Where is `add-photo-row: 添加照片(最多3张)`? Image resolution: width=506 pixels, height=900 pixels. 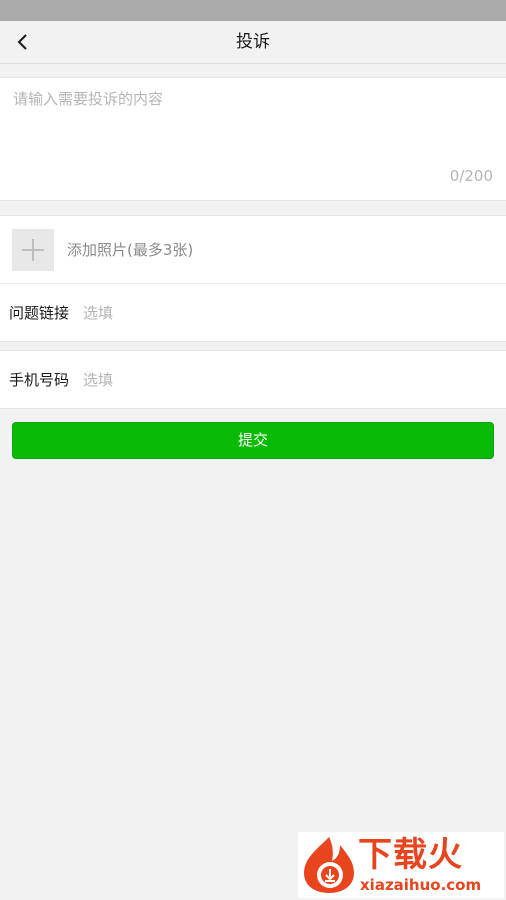
add-photo-row: 添加照片(最多3张) is located at coordinates (253, 250).